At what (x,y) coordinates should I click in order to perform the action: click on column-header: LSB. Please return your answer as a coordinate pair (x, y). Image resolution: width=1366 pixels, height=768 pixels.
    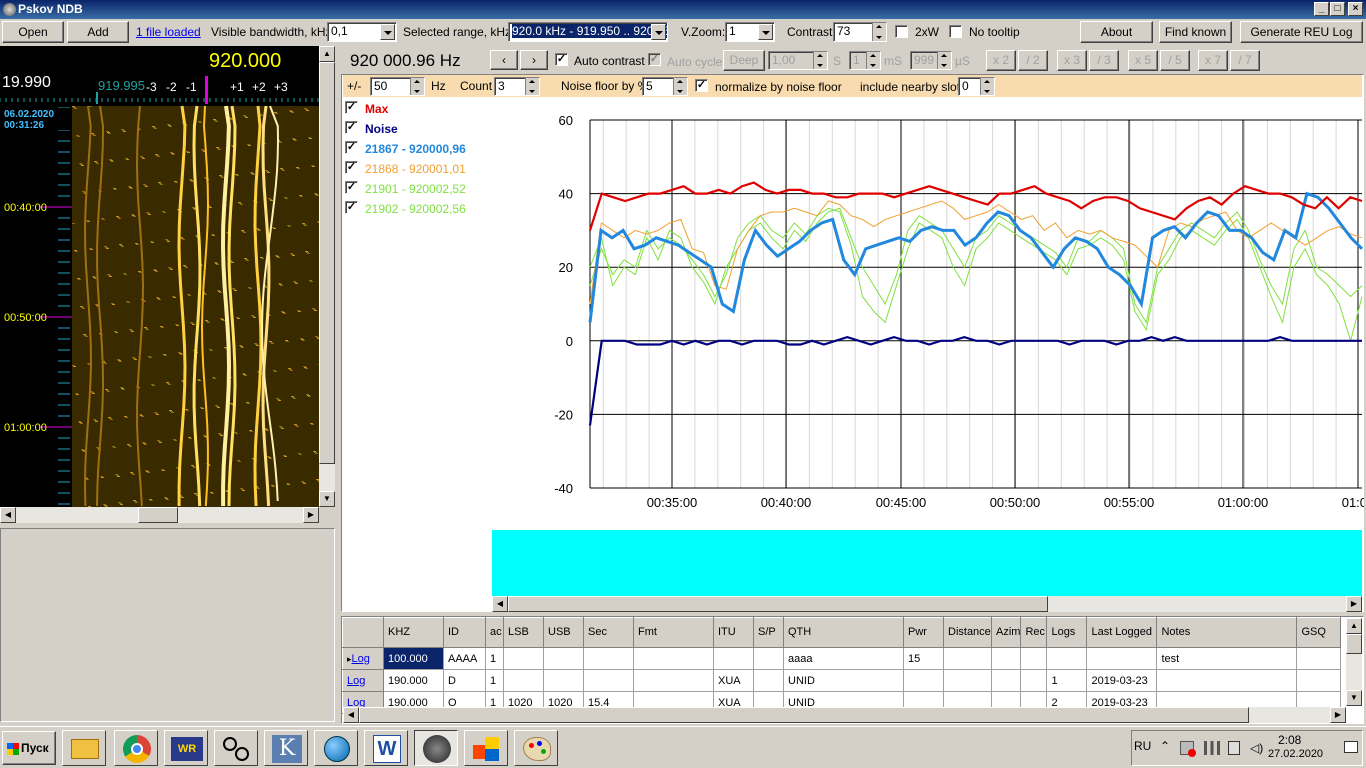
    Looking at the image, I should click on (523, 632).